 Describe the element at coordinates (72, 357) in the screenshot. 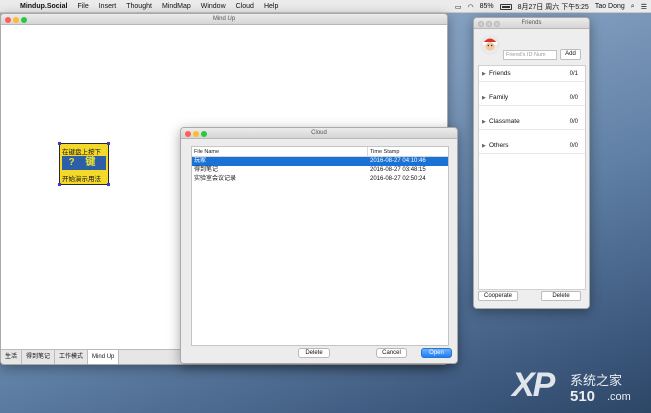

I see `tab-work-mode: 工作模式` at that location.